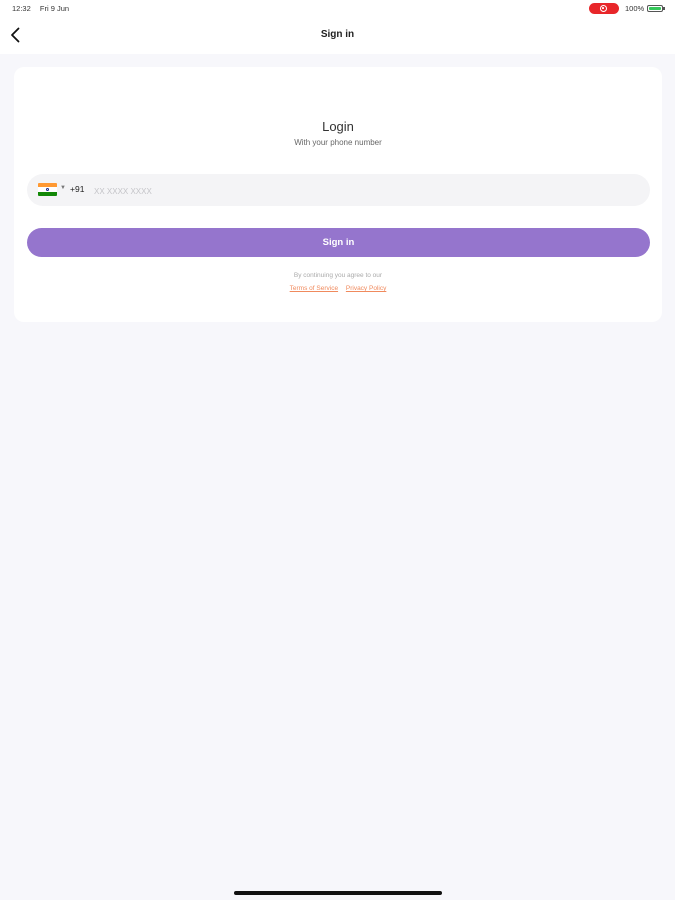 This screenshot has height=900, width=675. What do you see at coordinates (338, 242) in the screenshot?
I see `sign-in-button: Sign in` at bounding box center [338, 242].